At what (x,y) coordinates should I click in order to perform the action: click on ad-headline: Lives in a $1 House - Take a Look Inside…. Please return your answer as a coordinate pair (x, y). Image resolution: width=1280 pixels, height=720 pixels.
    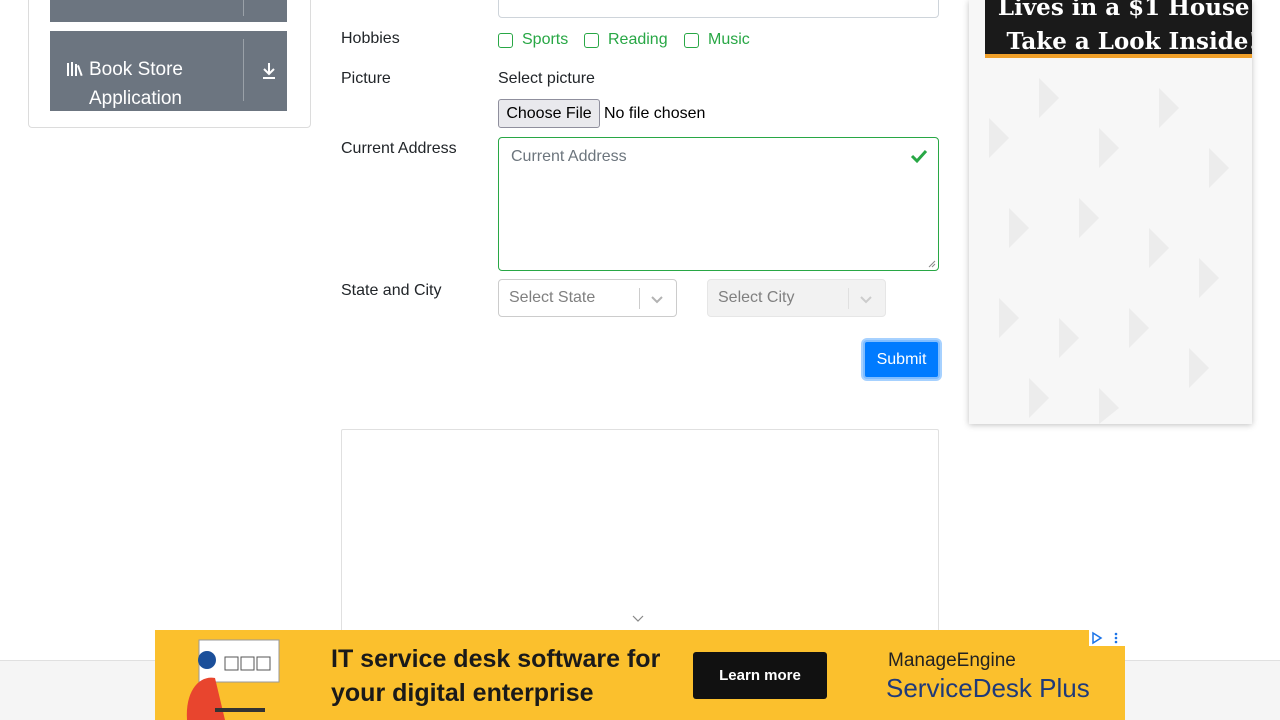
    Looking at the image, I should click on (1124, 27).